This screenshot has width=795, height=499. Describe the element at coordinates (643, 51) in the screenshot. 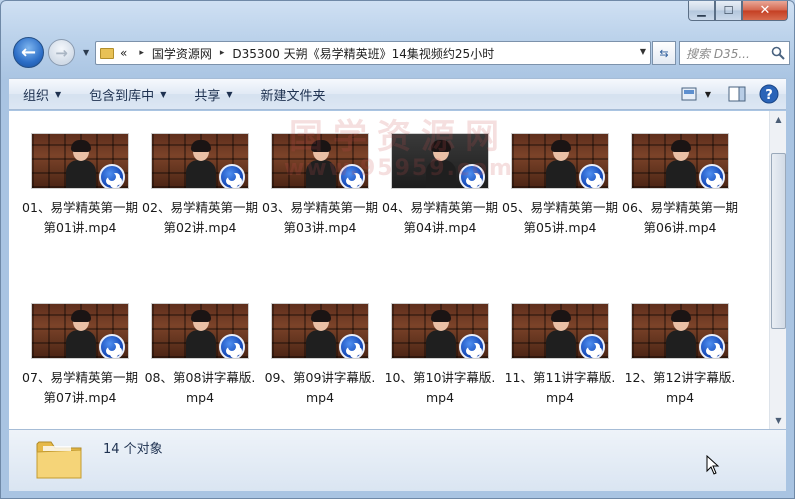

I see `address-dropdown: ▼` at that location.